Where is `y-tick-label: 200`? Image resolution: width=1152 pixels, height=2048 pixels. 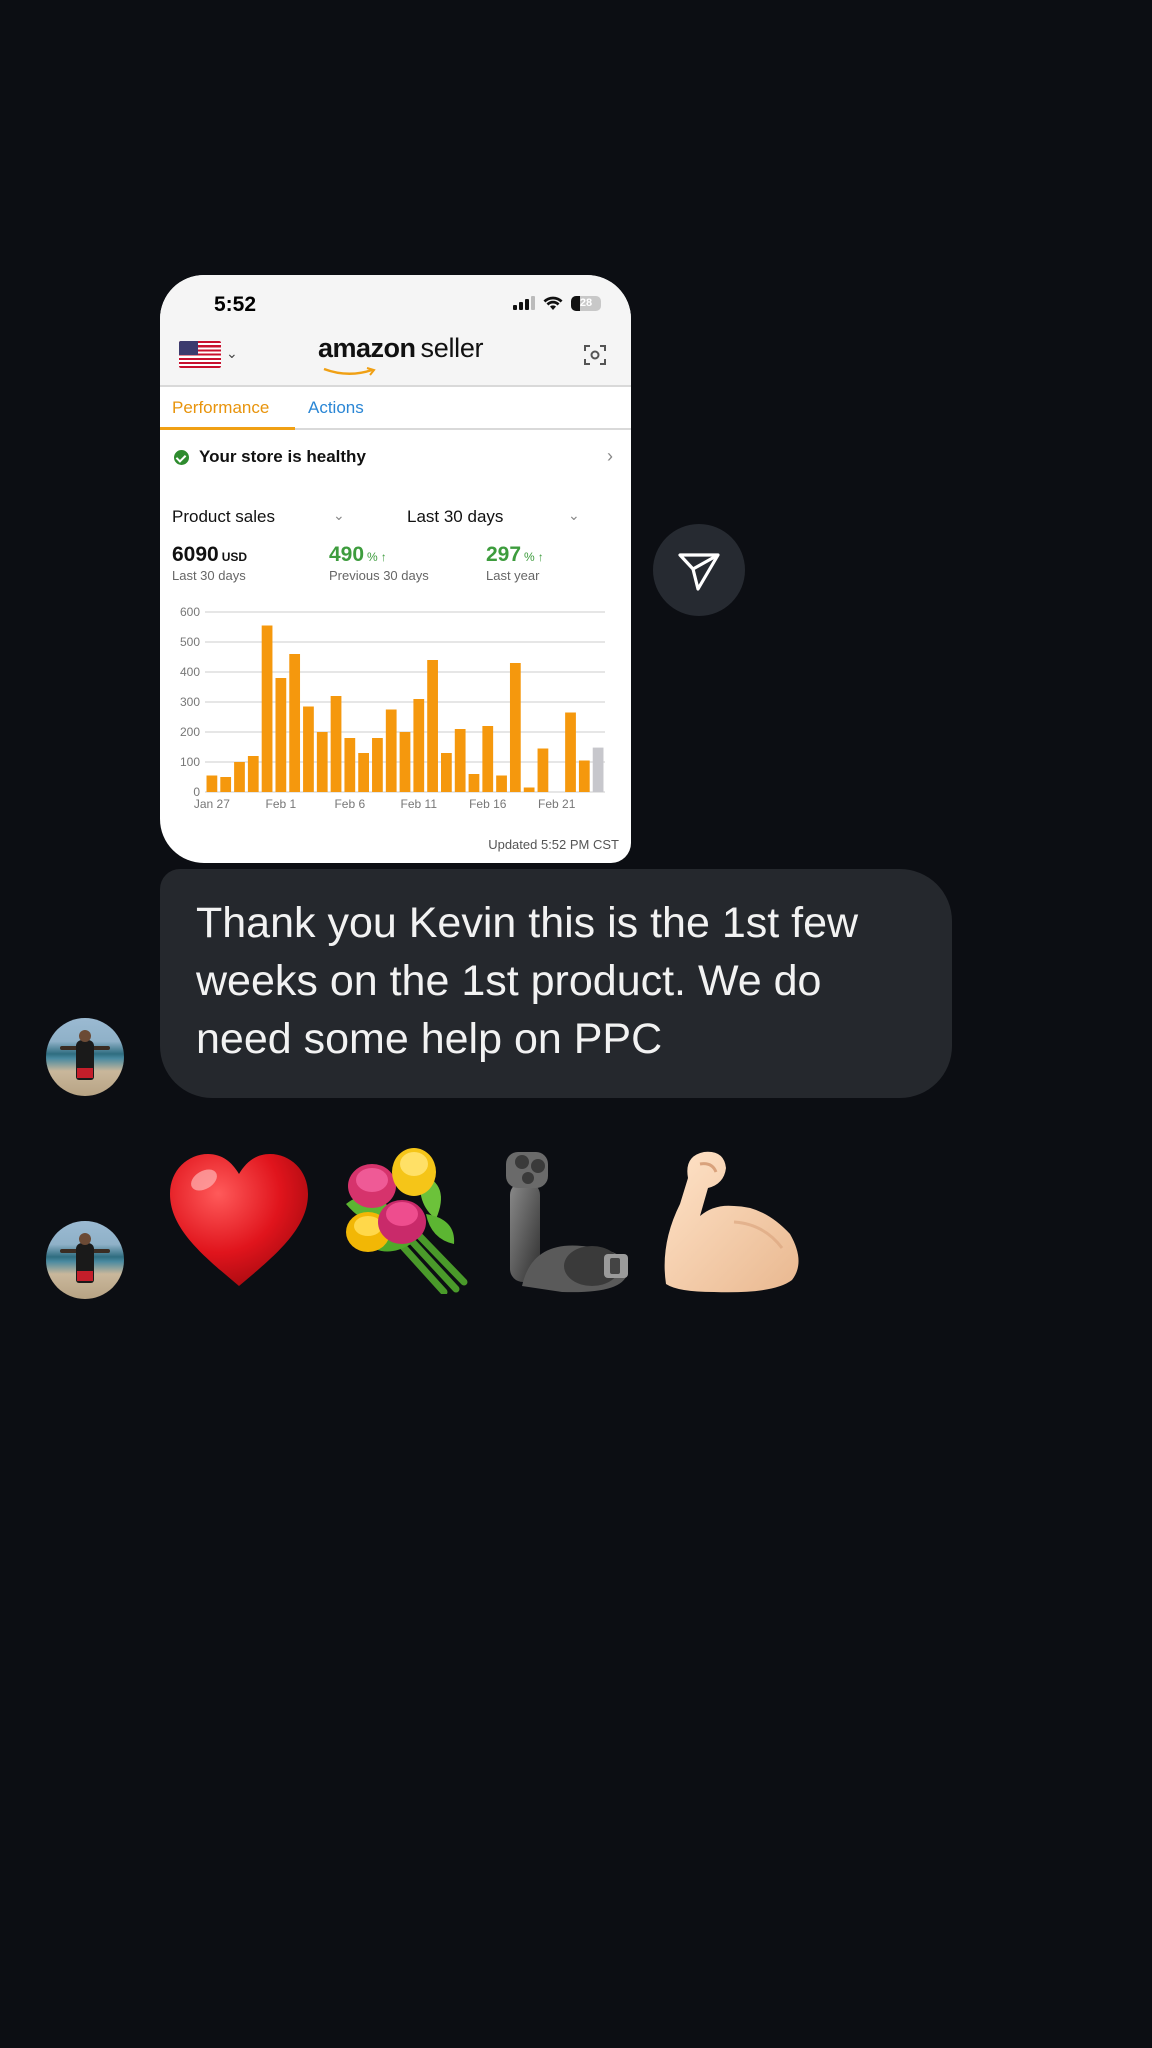
y-tick-label: 200 is located at coordinates (190, 732).